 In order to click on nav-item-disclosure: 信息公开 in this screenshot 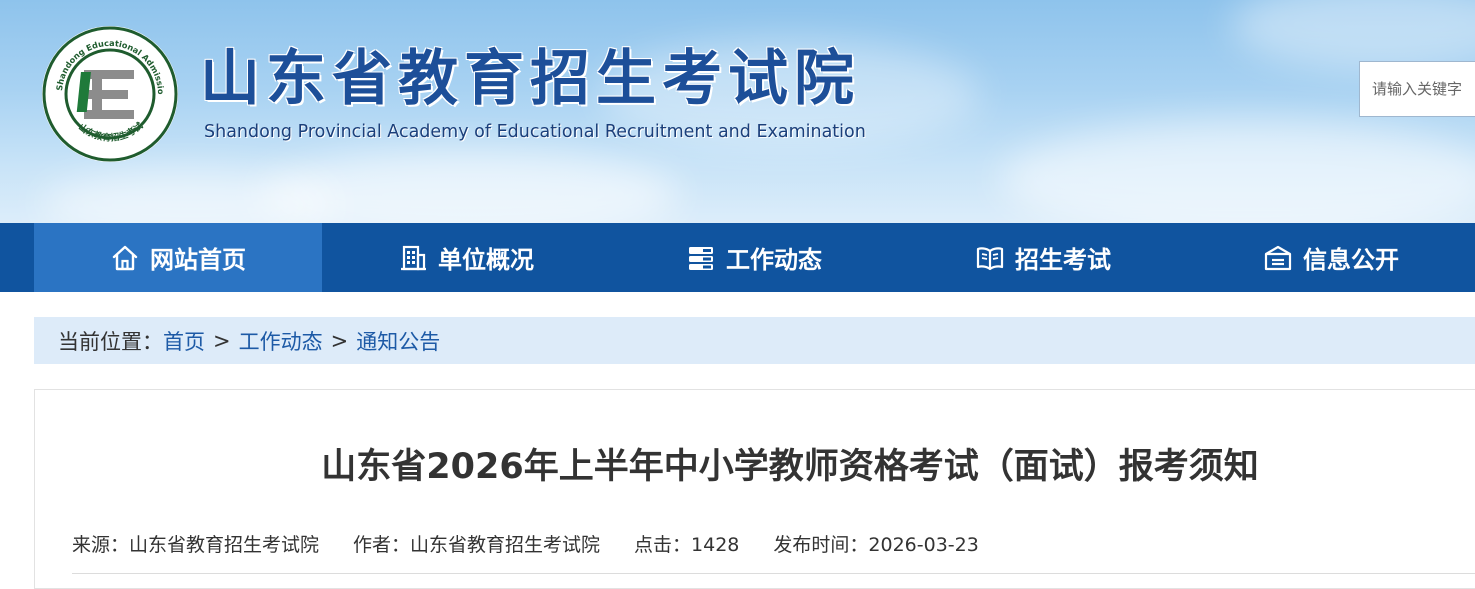, I will do `click(1331, 257)`.